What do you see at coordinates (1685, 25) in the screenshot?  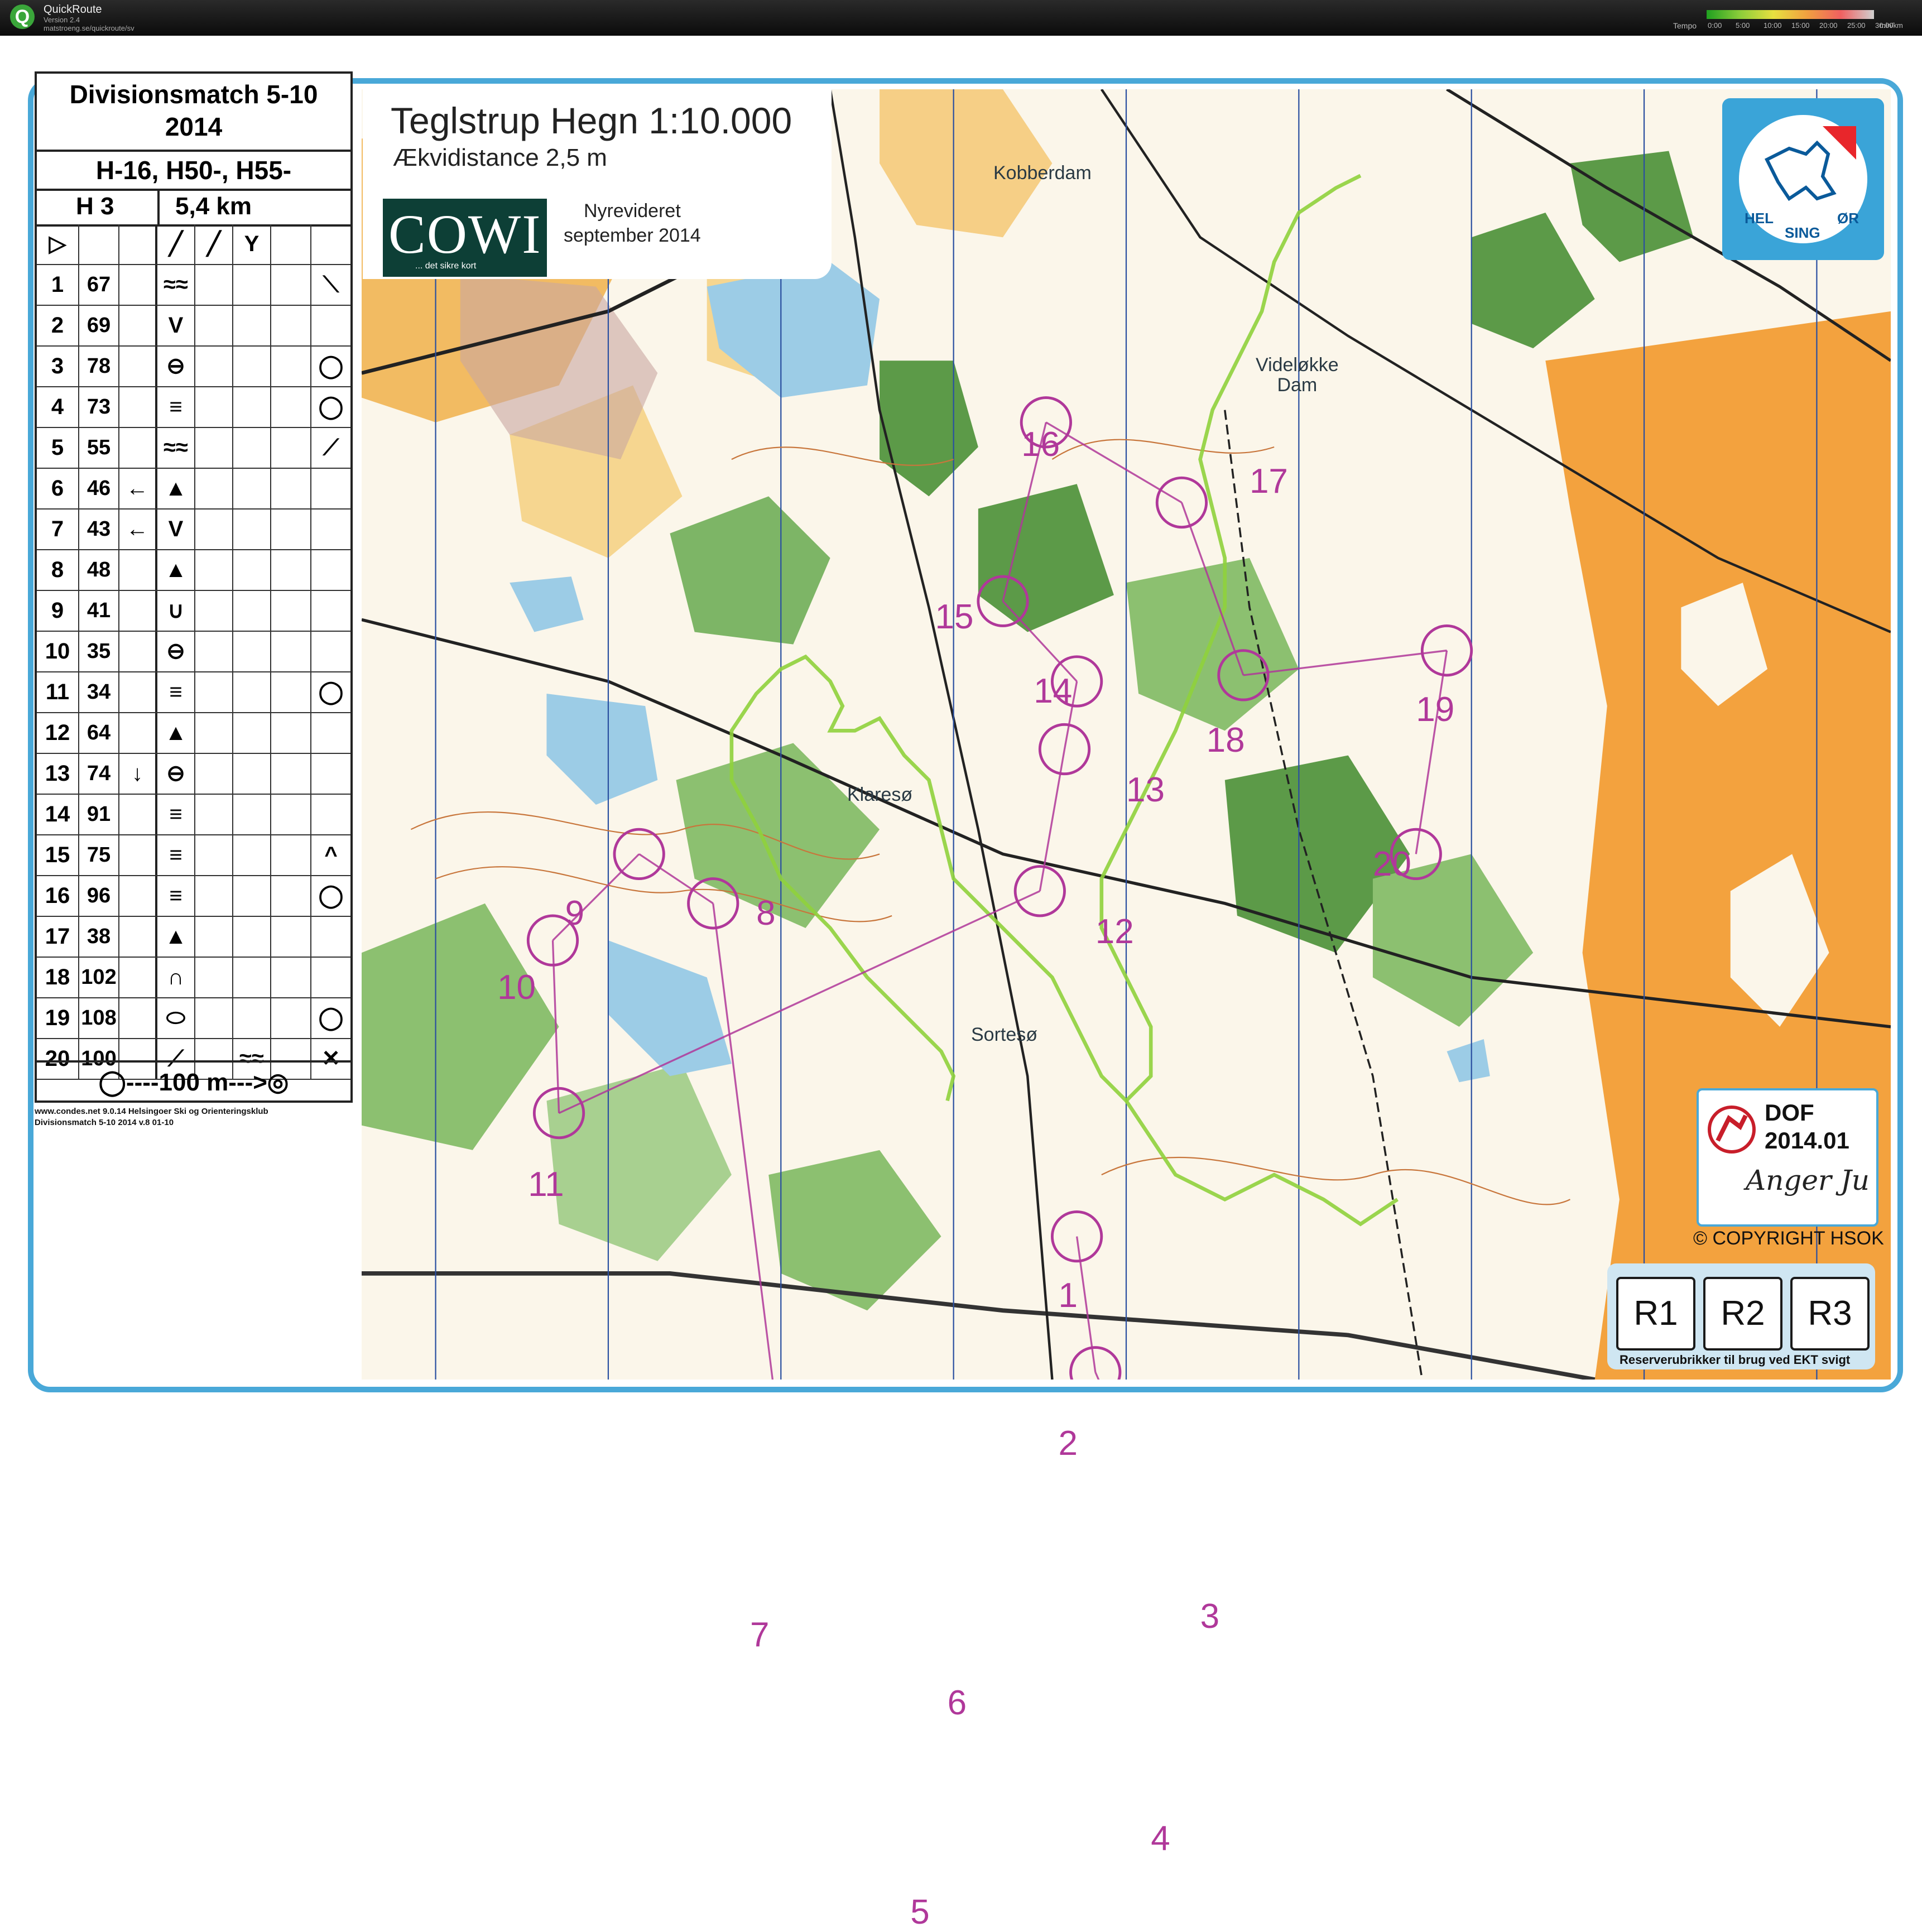 I see `tempo-label: Tempo` at bounding box center [1685, 25].